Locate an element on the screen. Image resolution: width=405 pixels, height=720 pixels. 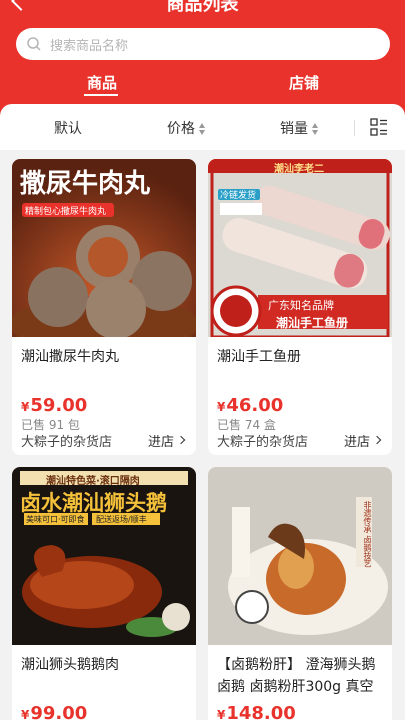
search-input: 搜索商品名称 is located at coordinates (203, 44).